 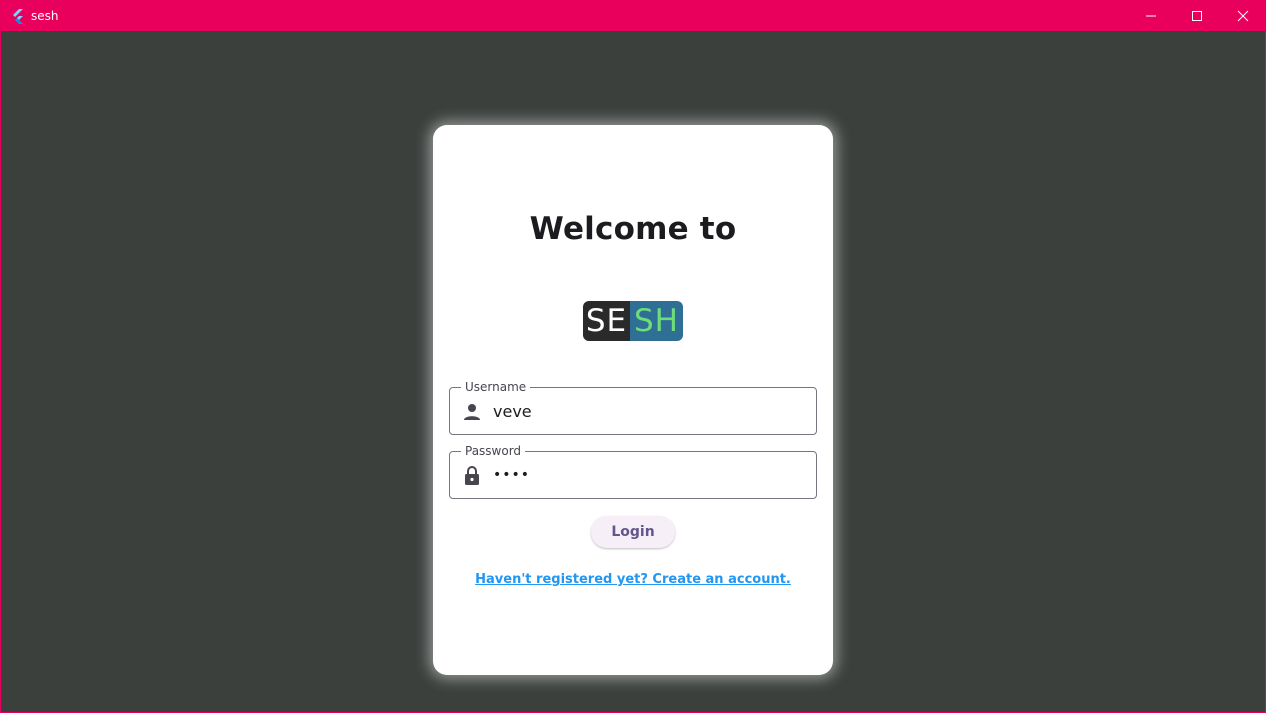 I want to click on flutter-app-icon, so click(x=18, y=16).